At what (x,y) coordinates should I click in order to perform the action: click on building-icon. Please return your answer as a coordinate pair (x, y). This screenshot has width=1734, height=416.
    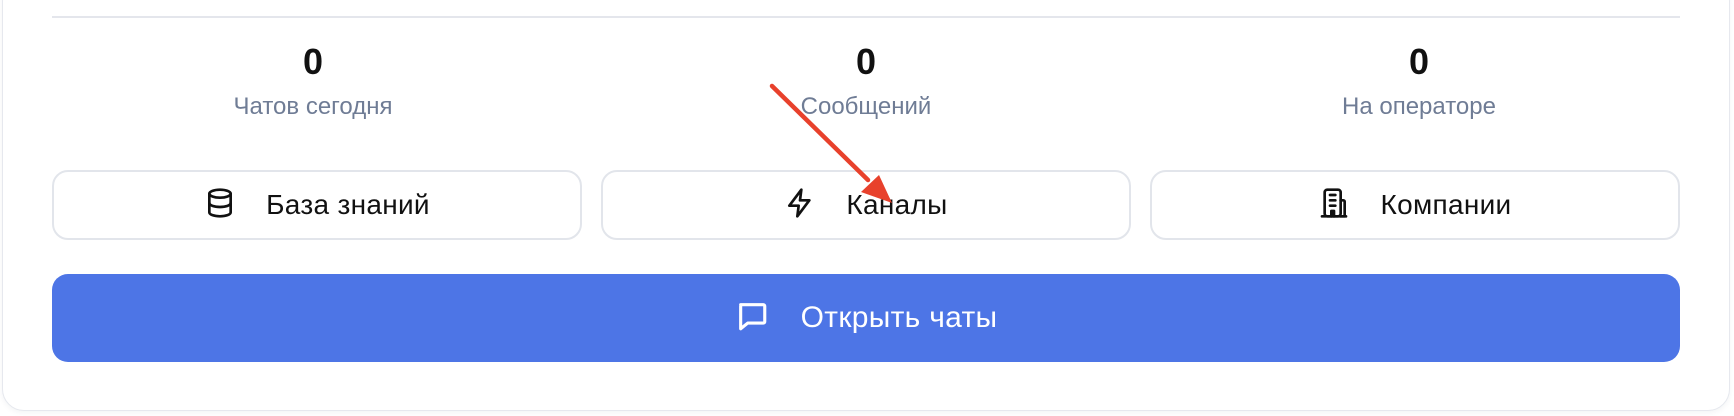
    Looking at the image, I should click on (1334, 205).